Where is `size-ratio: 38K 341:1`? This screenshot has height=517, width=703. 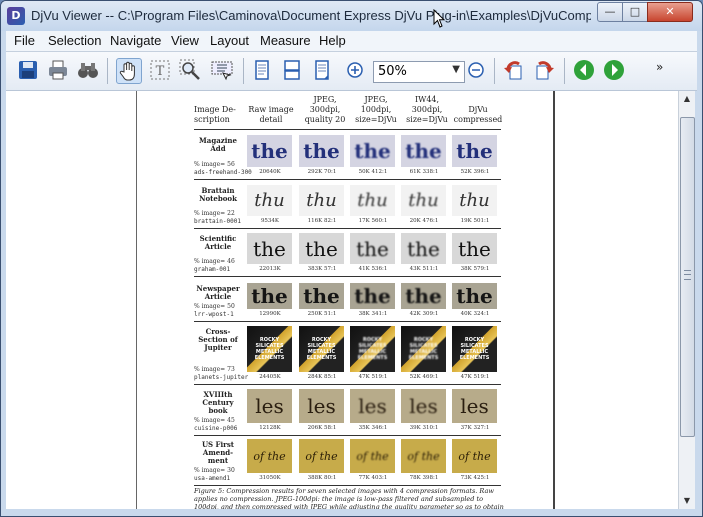 size-ratio: 38K 341:1 is located at coordinates (373, 314).